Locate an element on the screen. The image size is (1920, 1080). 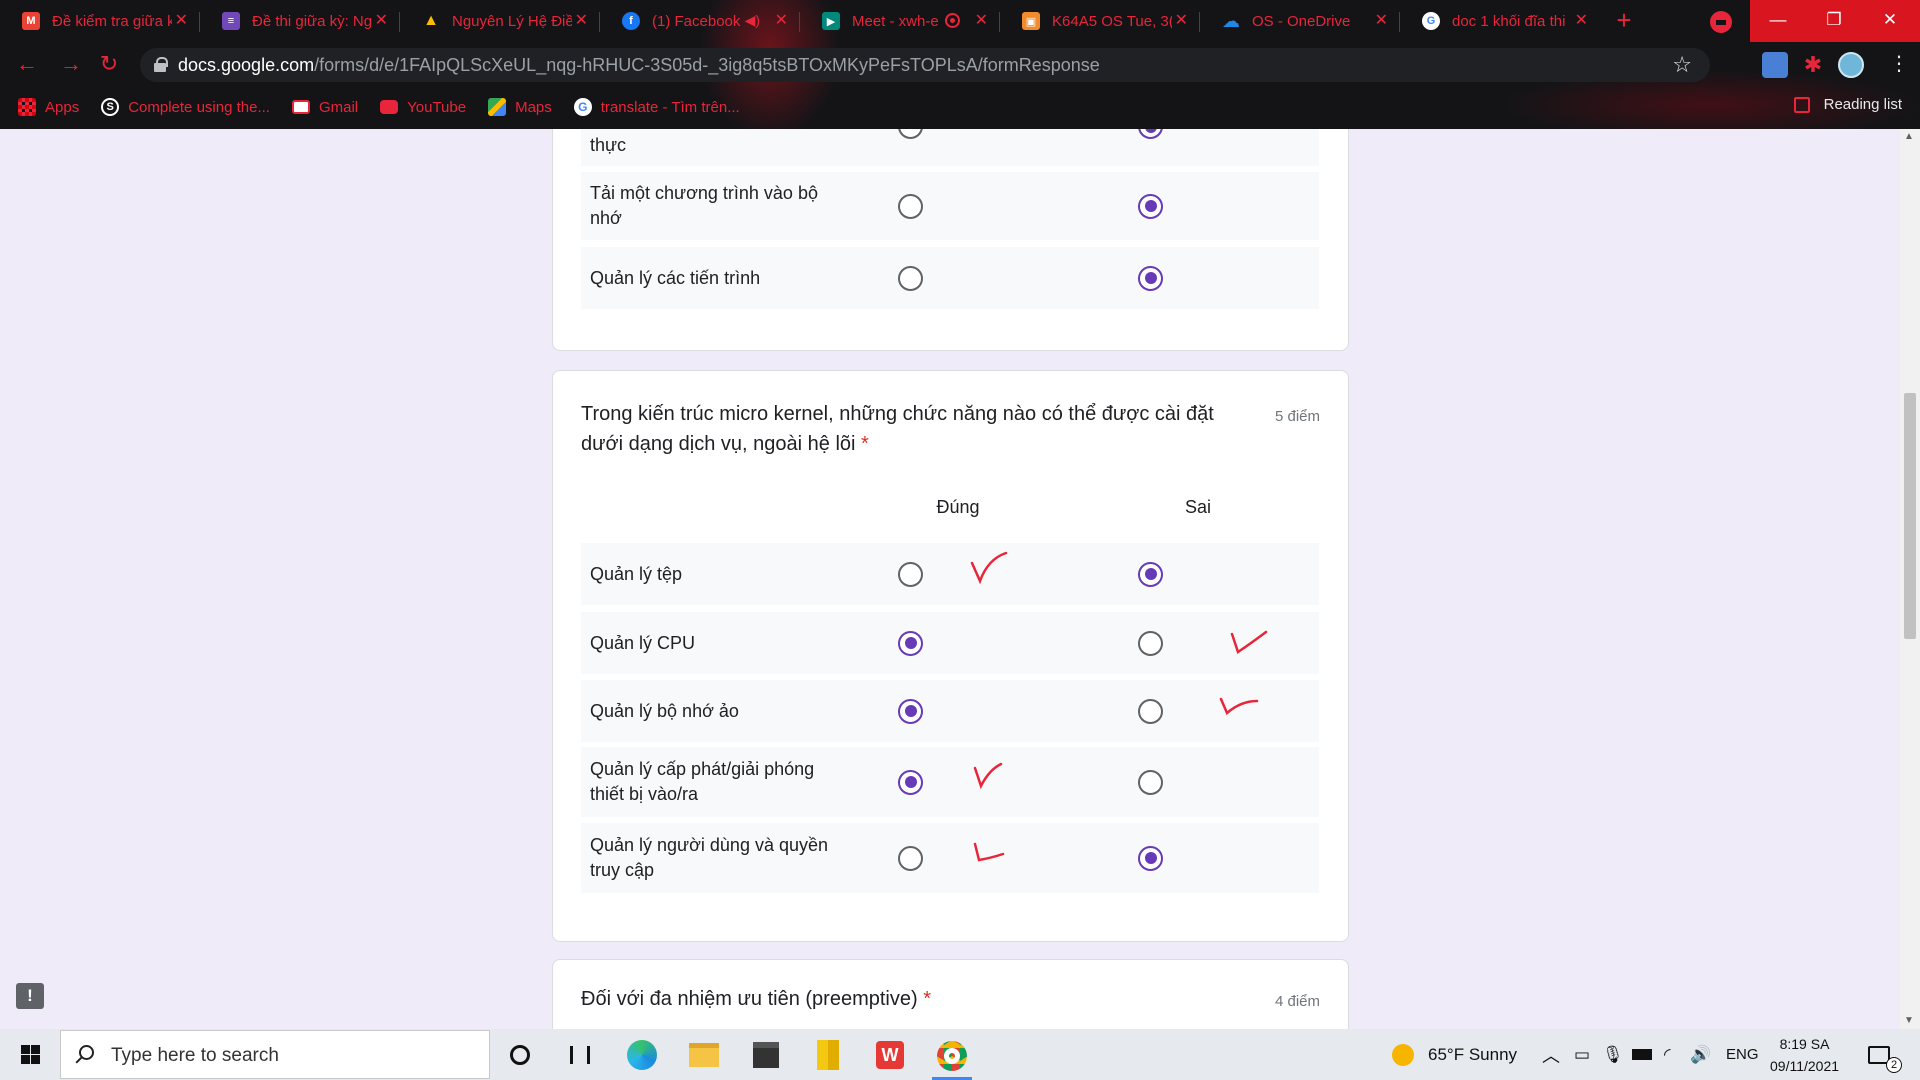
bookmark-label: Gmail is located at coordinates (338, 107).